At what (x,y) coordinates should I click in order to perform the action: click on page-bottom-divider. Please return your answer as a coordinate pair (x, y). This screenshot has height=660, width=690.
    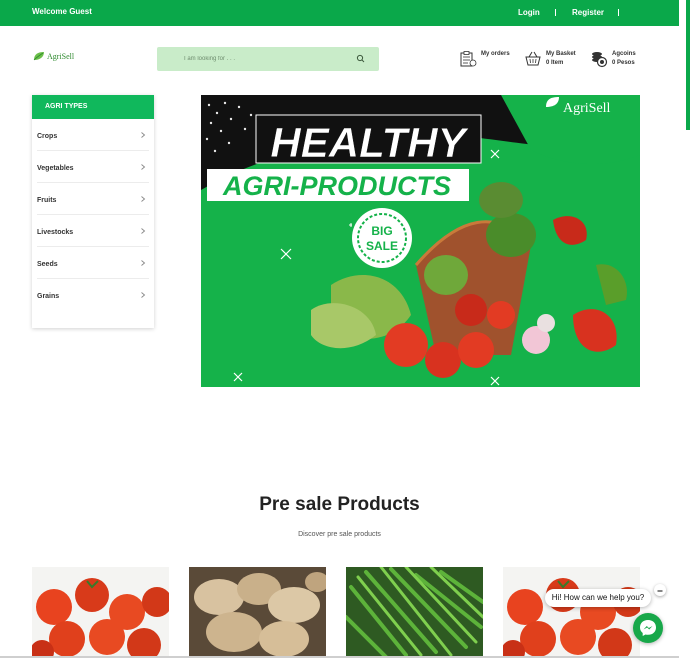
    Looking at the image, I should click on (339, 657).